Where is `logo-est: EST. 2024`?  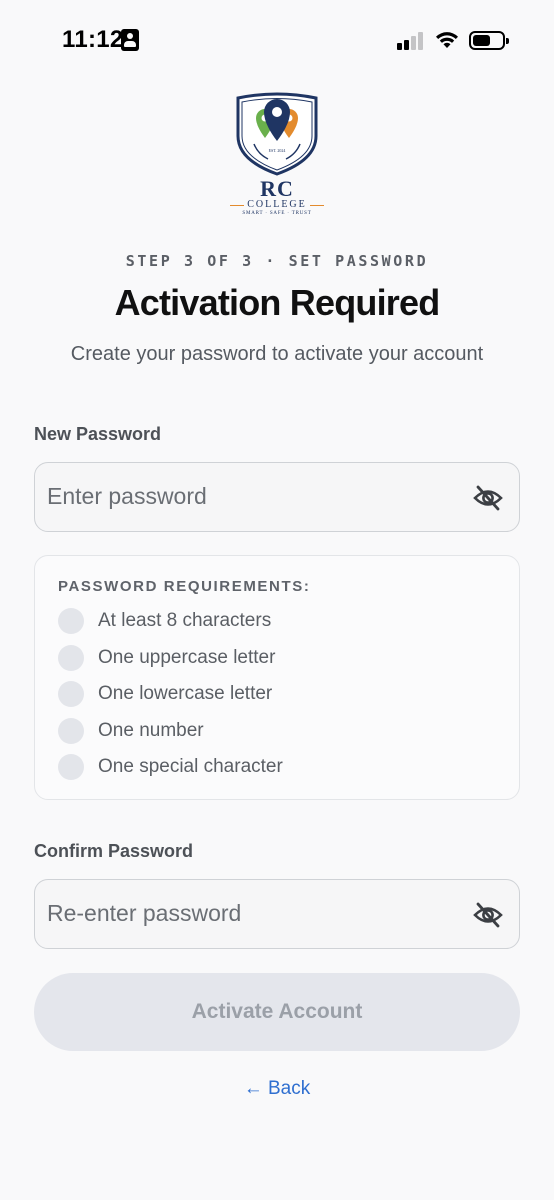 logo-est: EST. 2024 is located at coordinates (277, 150).